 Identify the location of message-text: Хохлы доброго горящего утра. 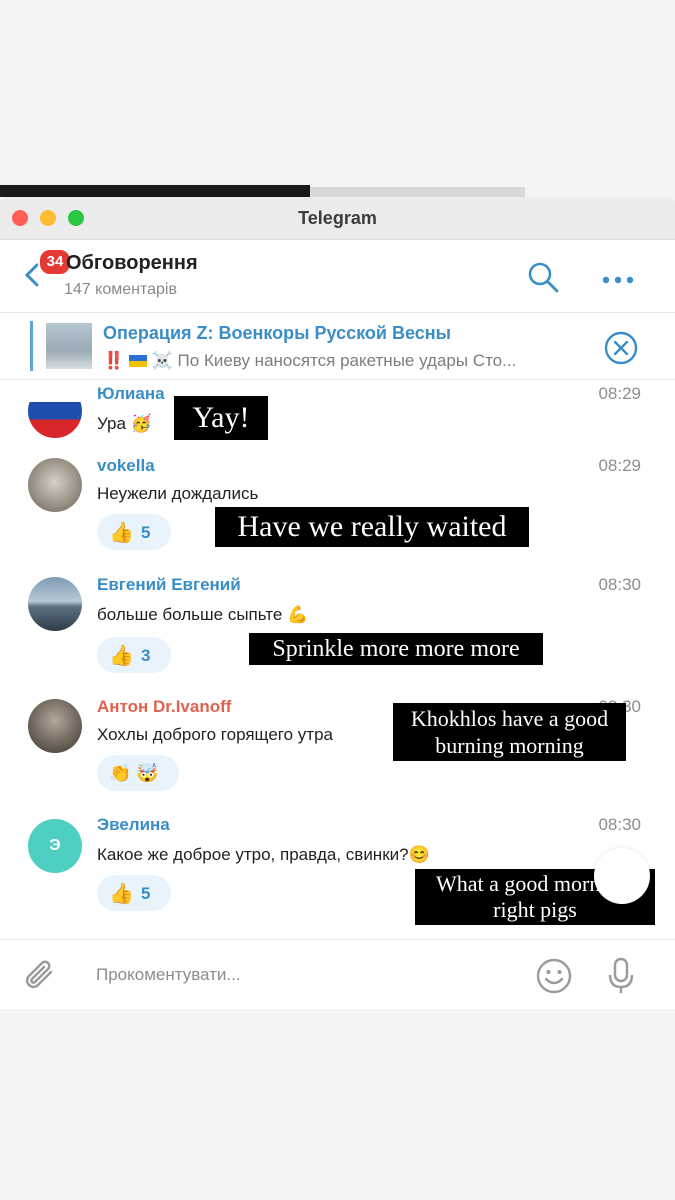
(215, 734).